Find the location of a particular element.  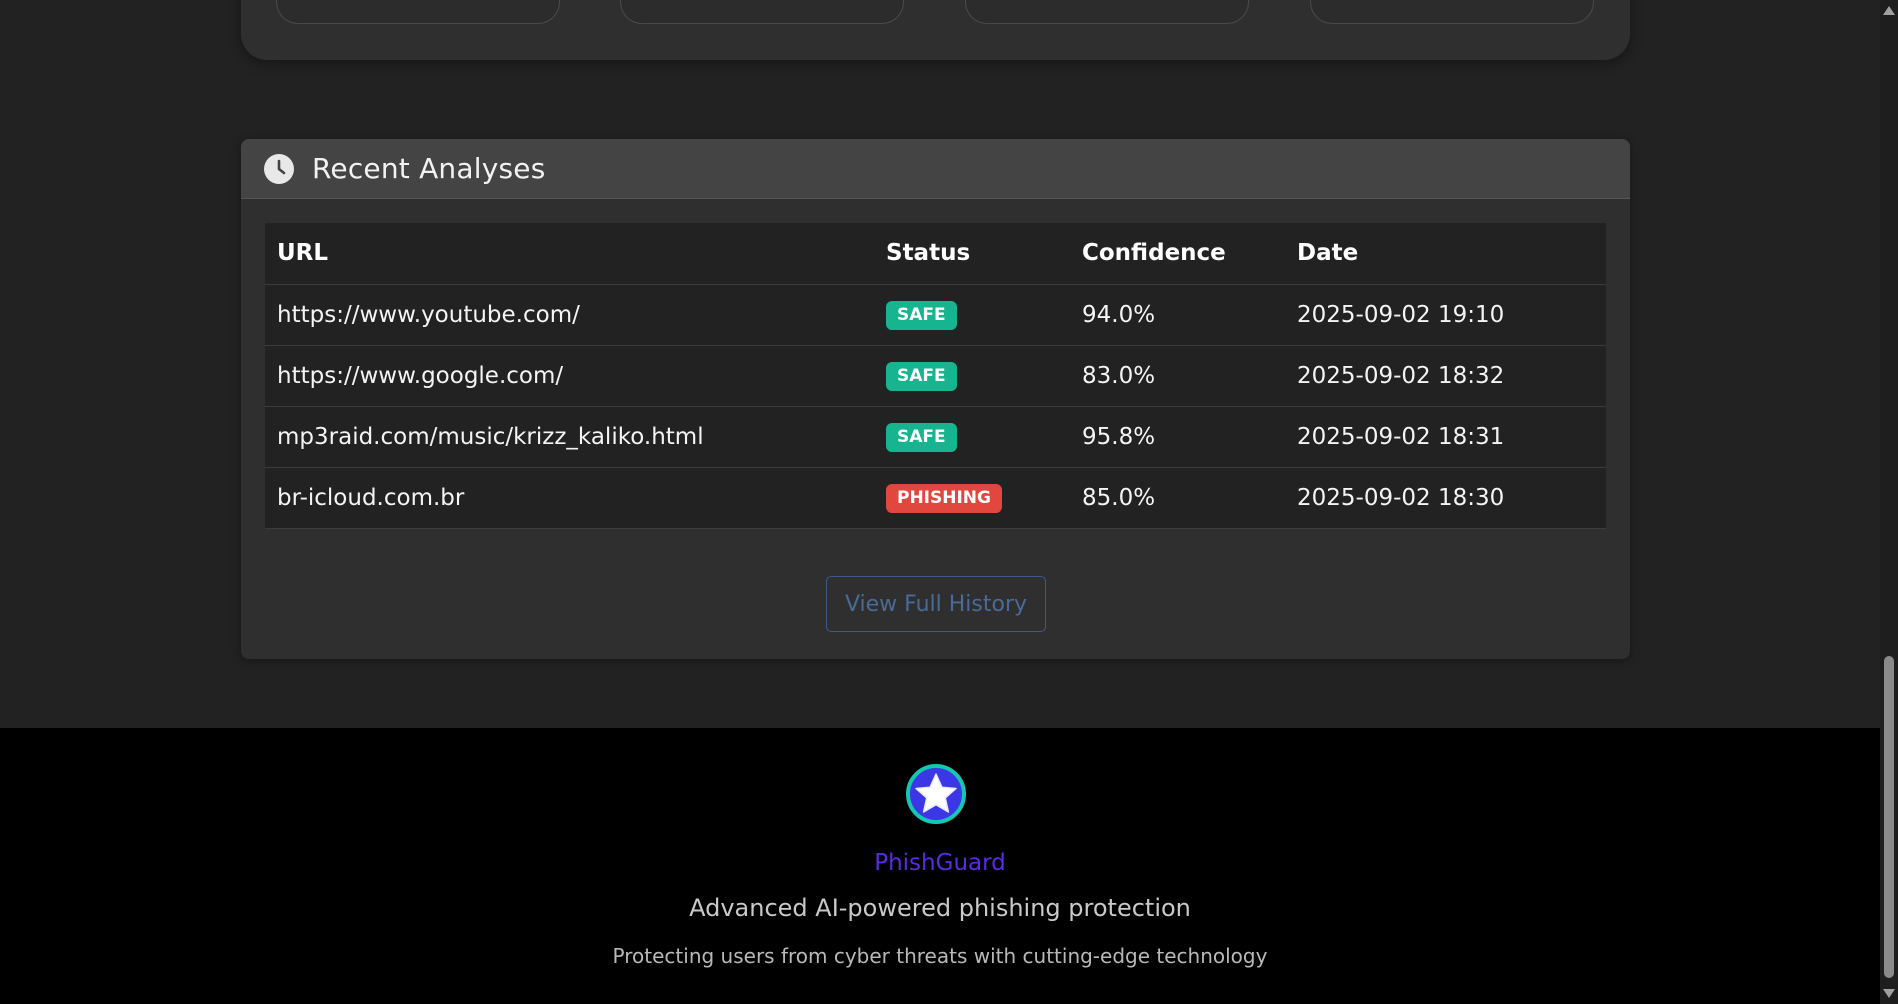

column-header-confidence: Confidence is located at coordinates (1177, 254).